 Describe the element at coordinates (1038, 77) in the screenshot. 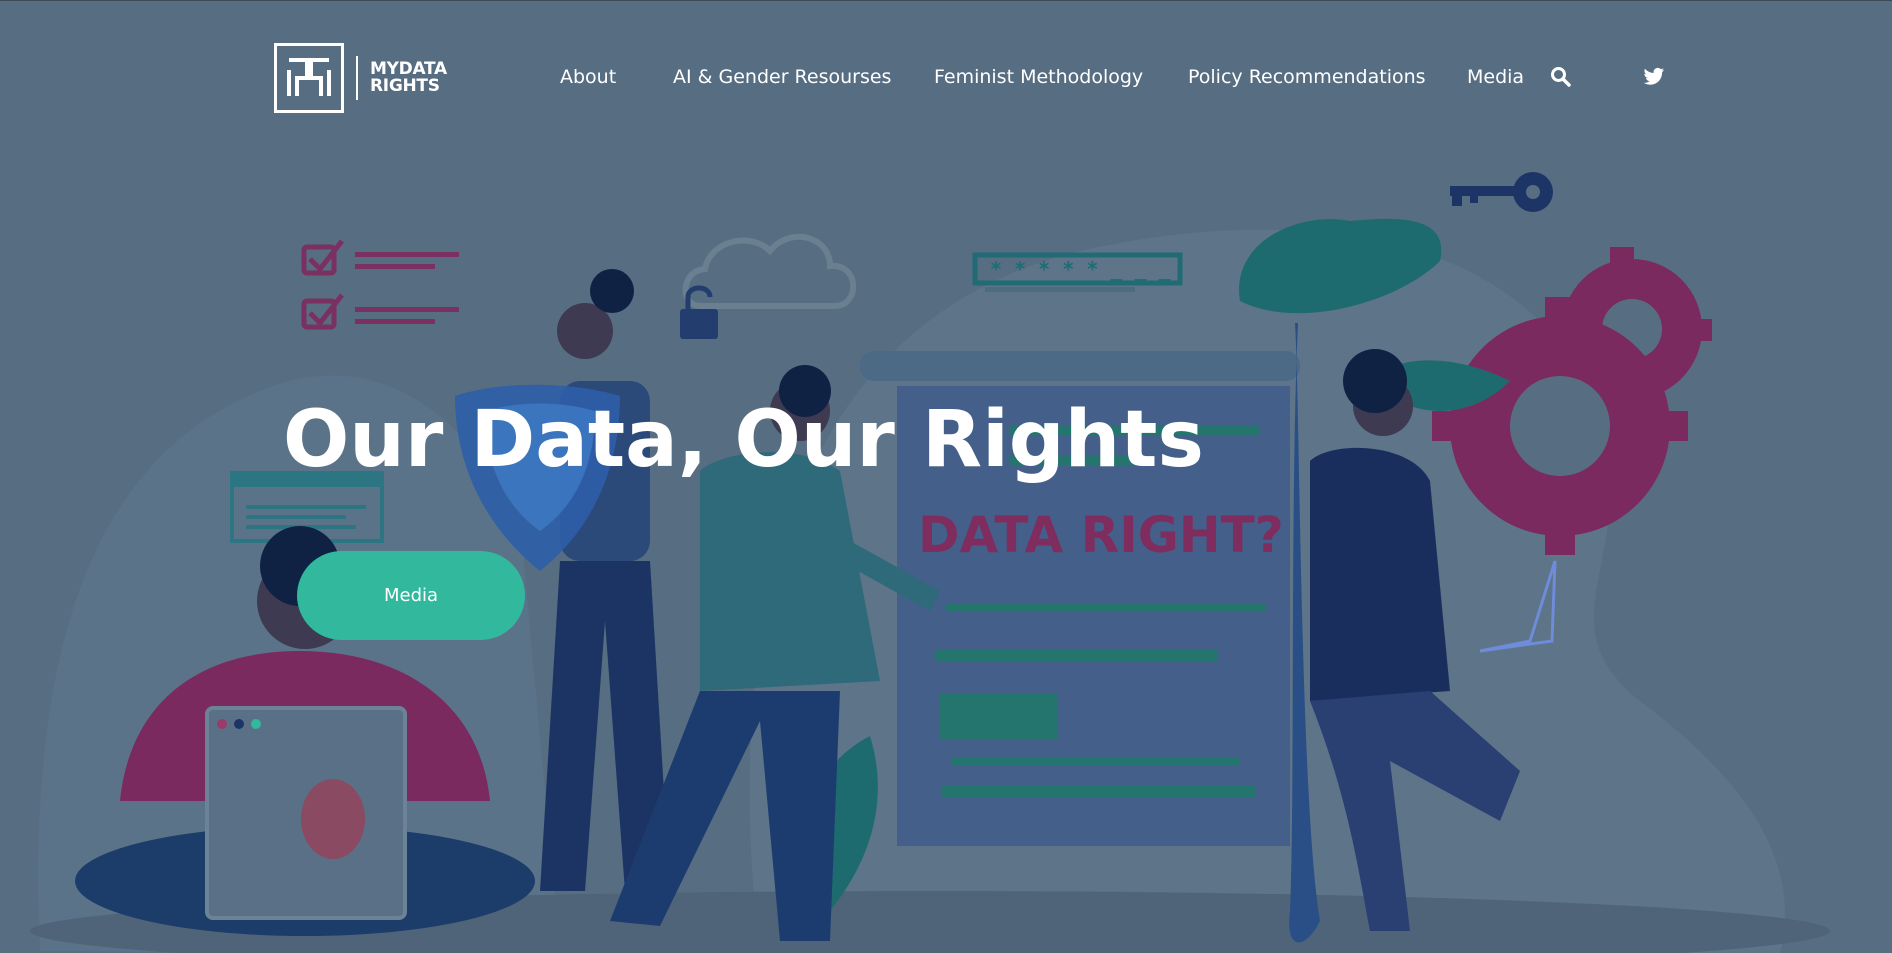

I see `nav-item-feminist-methodology: Feminist Methodology` at that location.